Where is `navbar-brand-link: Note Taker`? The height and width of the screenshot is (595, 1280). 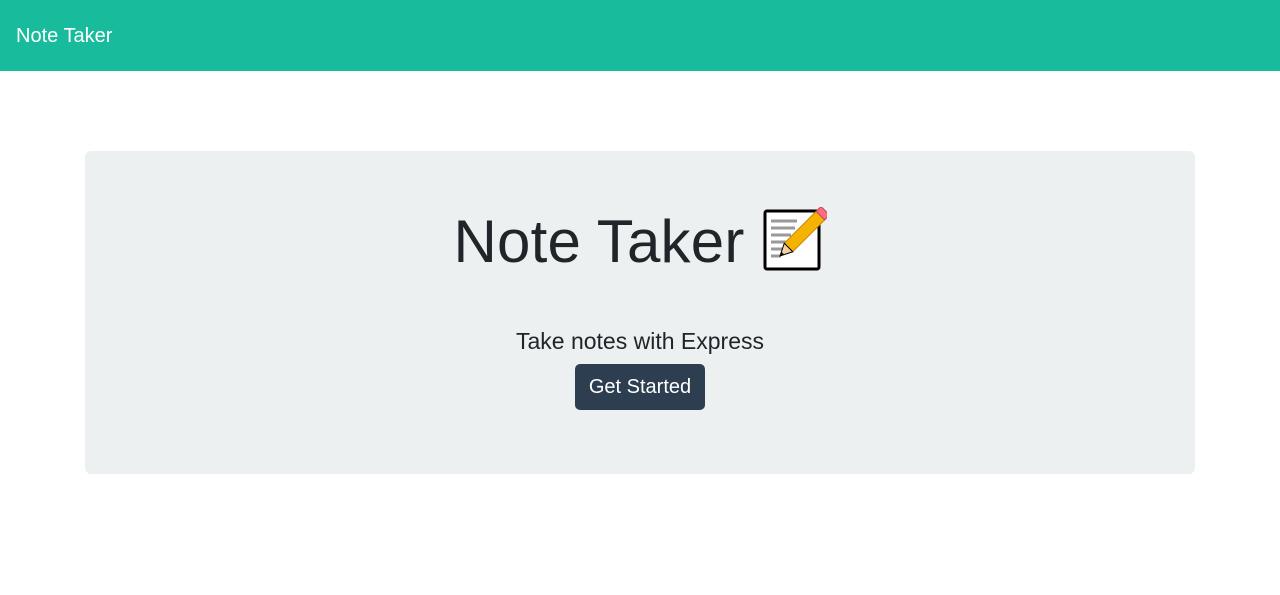
navbar-brand-link: Note Taker is located at coordinates (64, 36).